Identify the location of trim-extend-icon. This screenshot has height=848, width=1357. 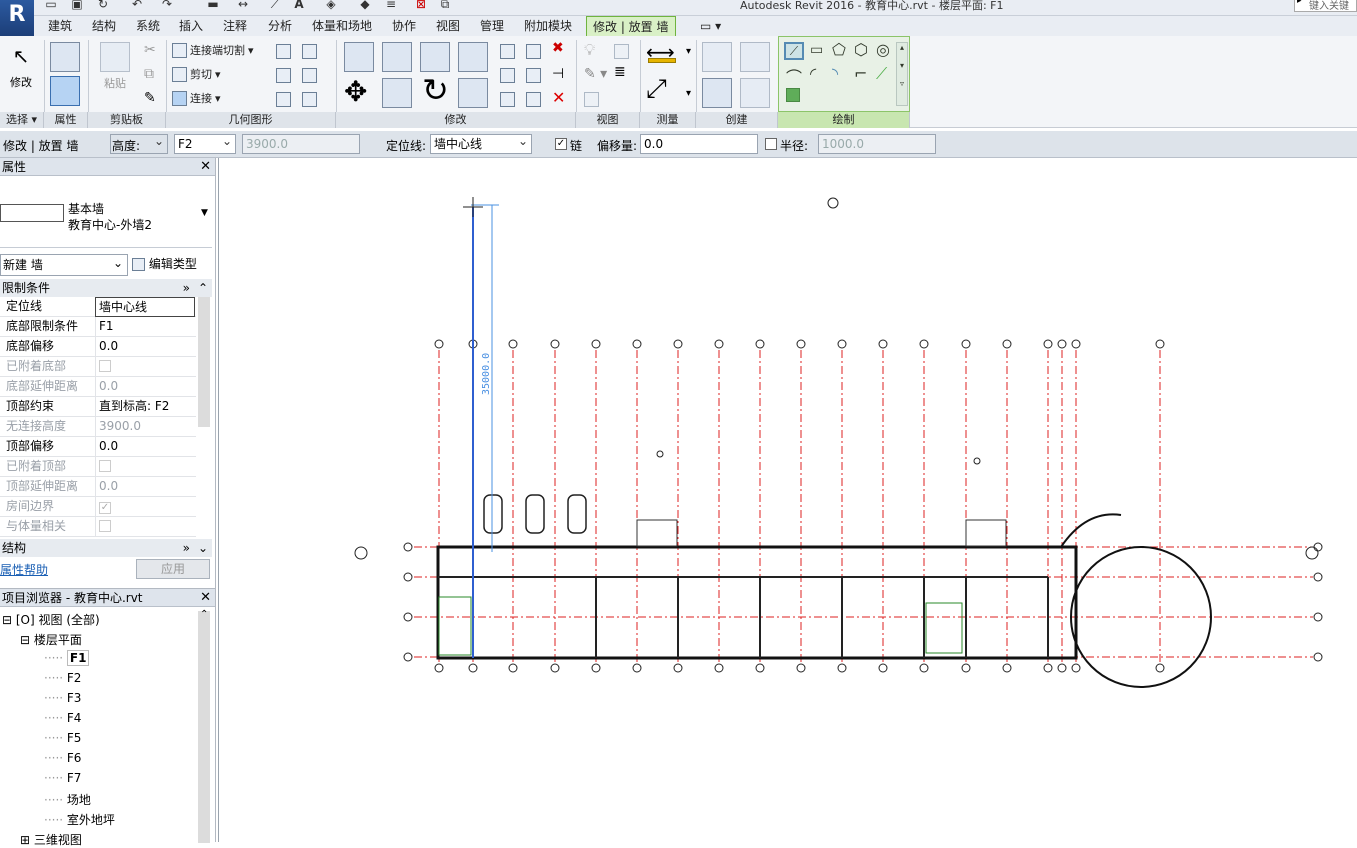
(473, 93).